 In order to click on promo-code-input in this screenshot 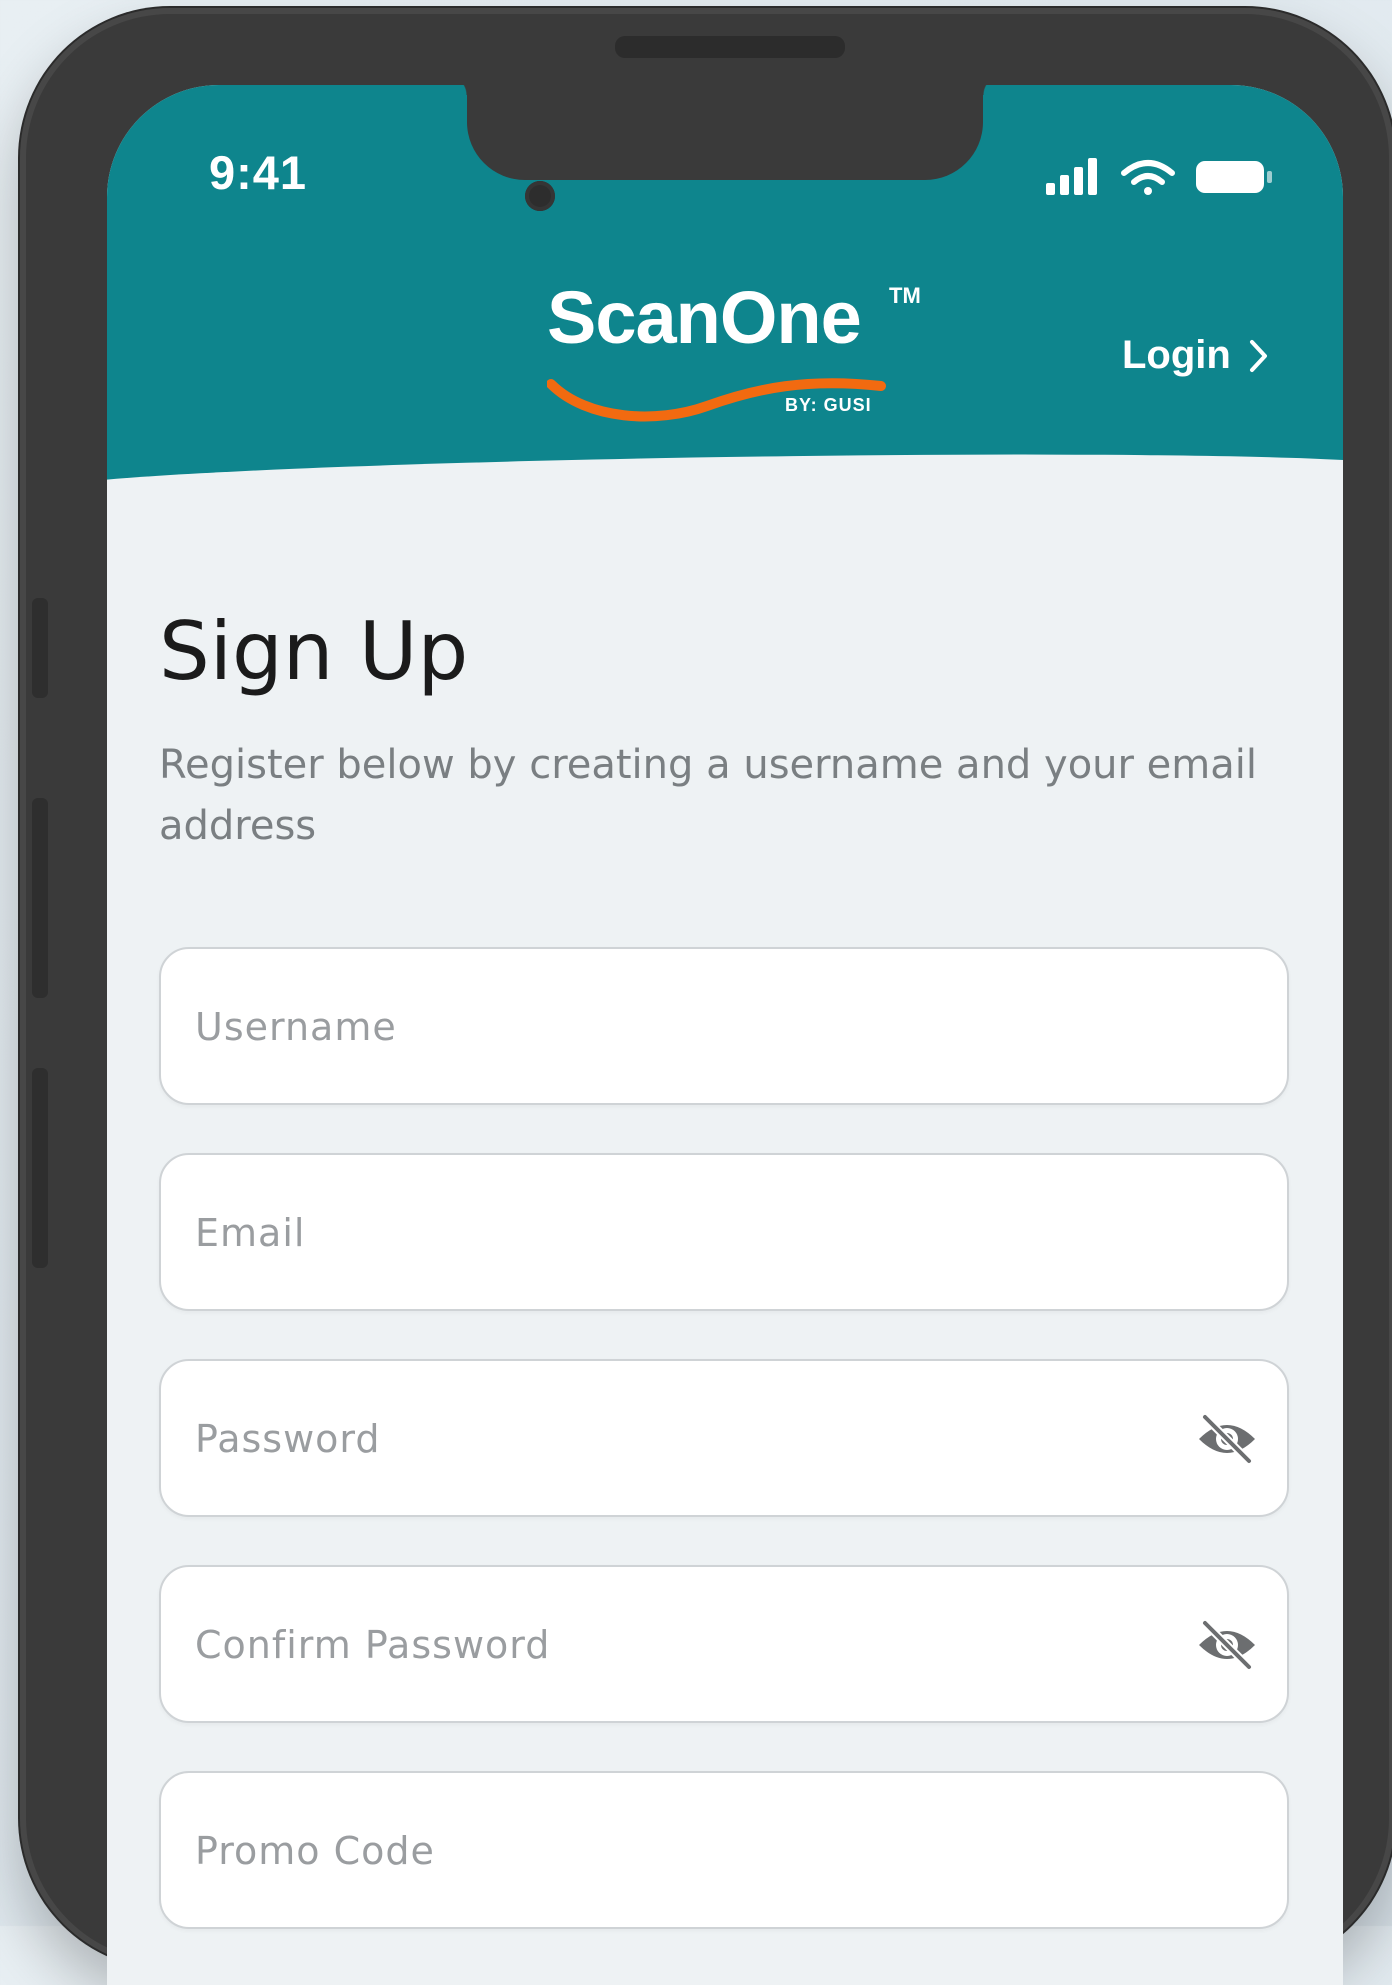, I will do `click(670, 1851)`.